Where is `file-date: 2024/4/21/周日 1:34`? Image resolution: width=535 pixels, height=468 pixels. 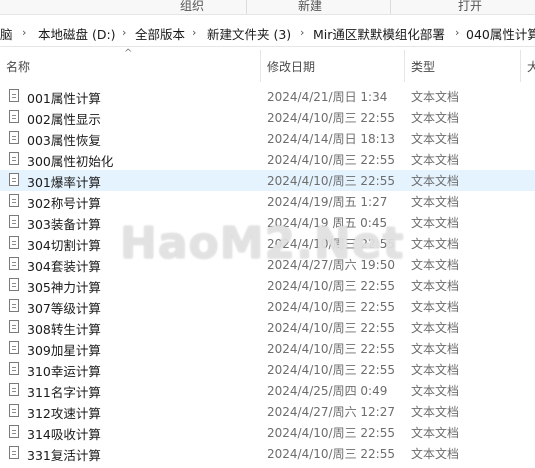 file-date: 2024/4/21/周日 1:34 is located at coordinates (327, 97).